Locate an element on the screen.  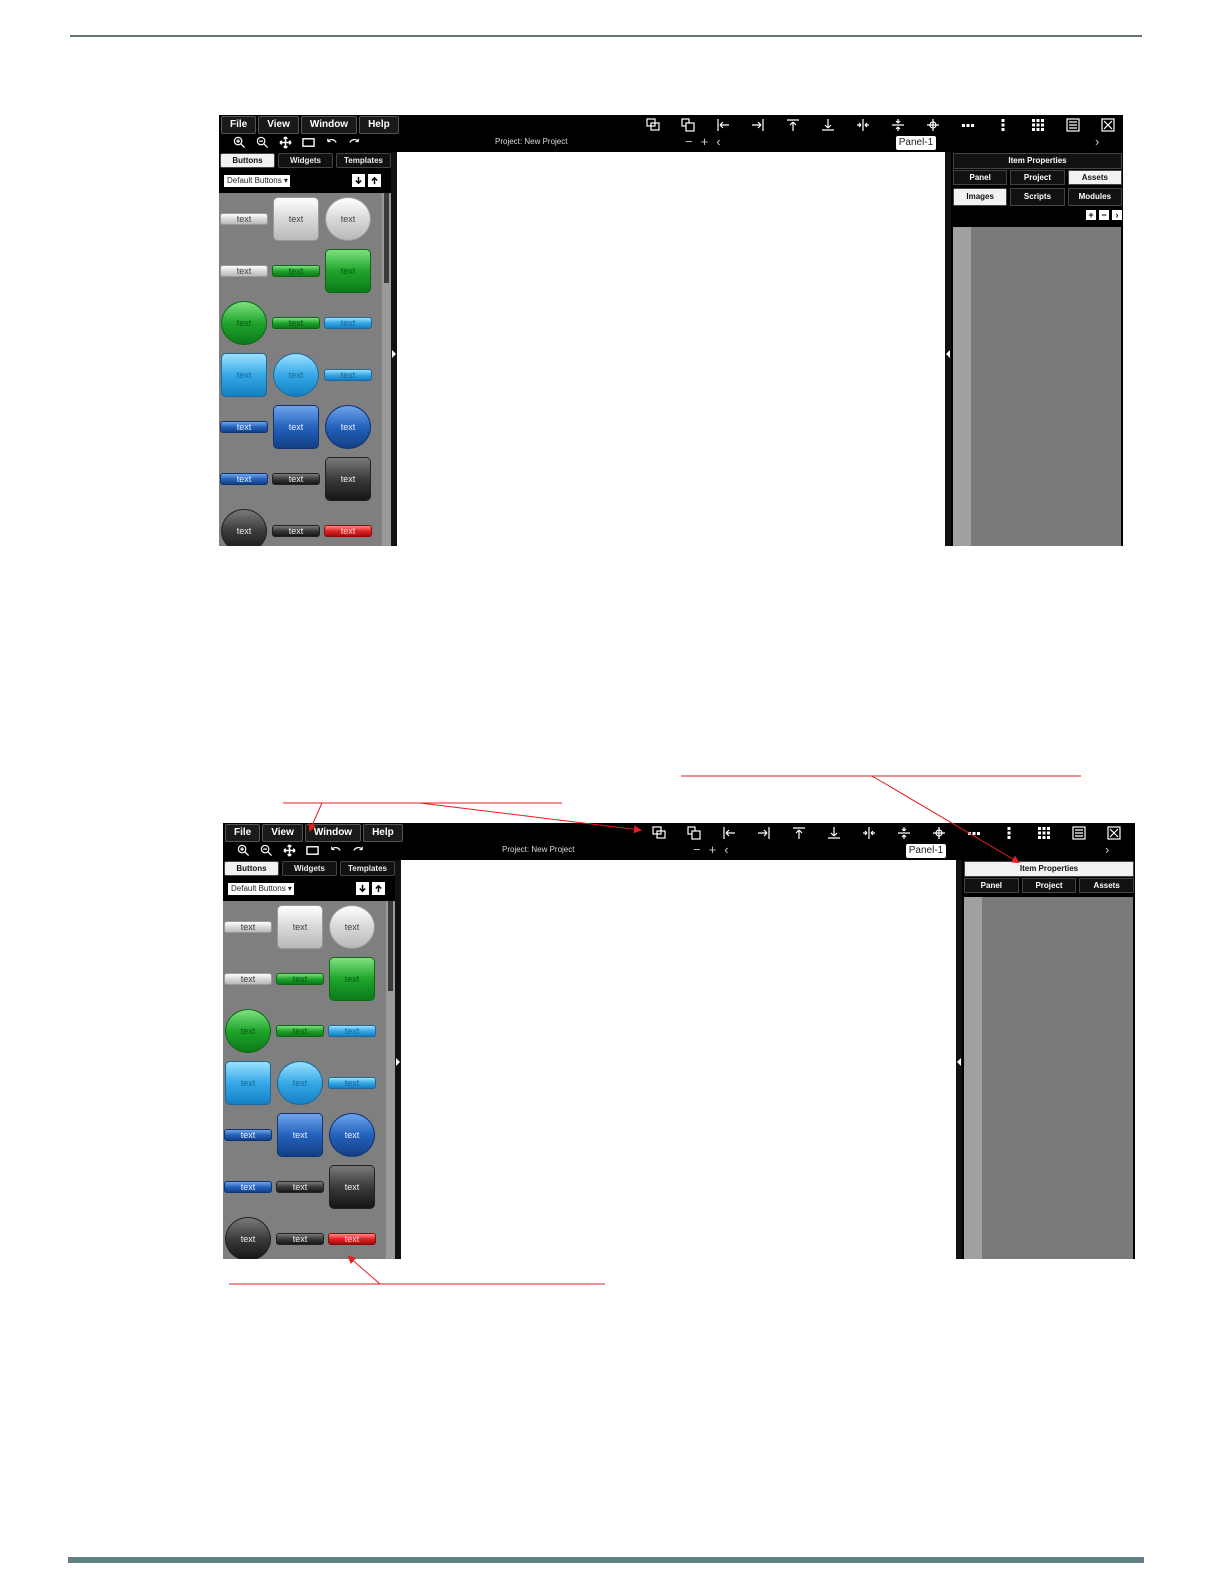
subtab-modules: Modules is located at coordinates (1094, 197).